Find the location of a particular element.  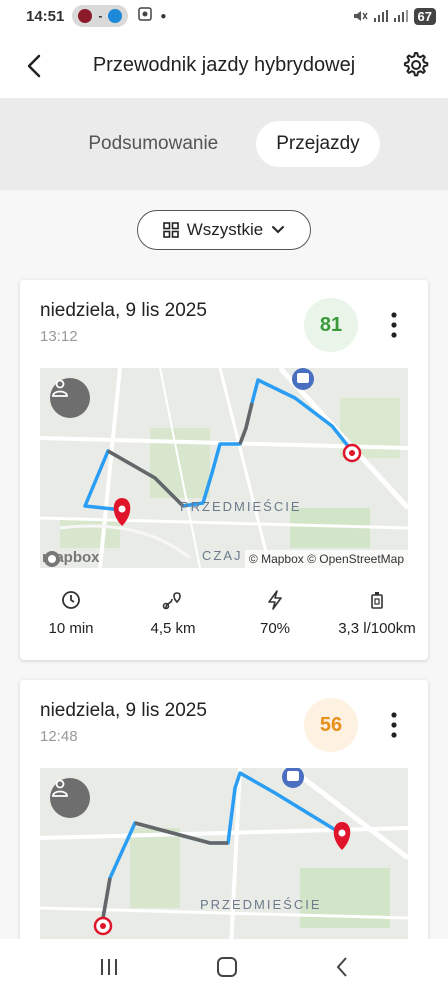

stat-value: 10 min is located at coordinates (71, 628).